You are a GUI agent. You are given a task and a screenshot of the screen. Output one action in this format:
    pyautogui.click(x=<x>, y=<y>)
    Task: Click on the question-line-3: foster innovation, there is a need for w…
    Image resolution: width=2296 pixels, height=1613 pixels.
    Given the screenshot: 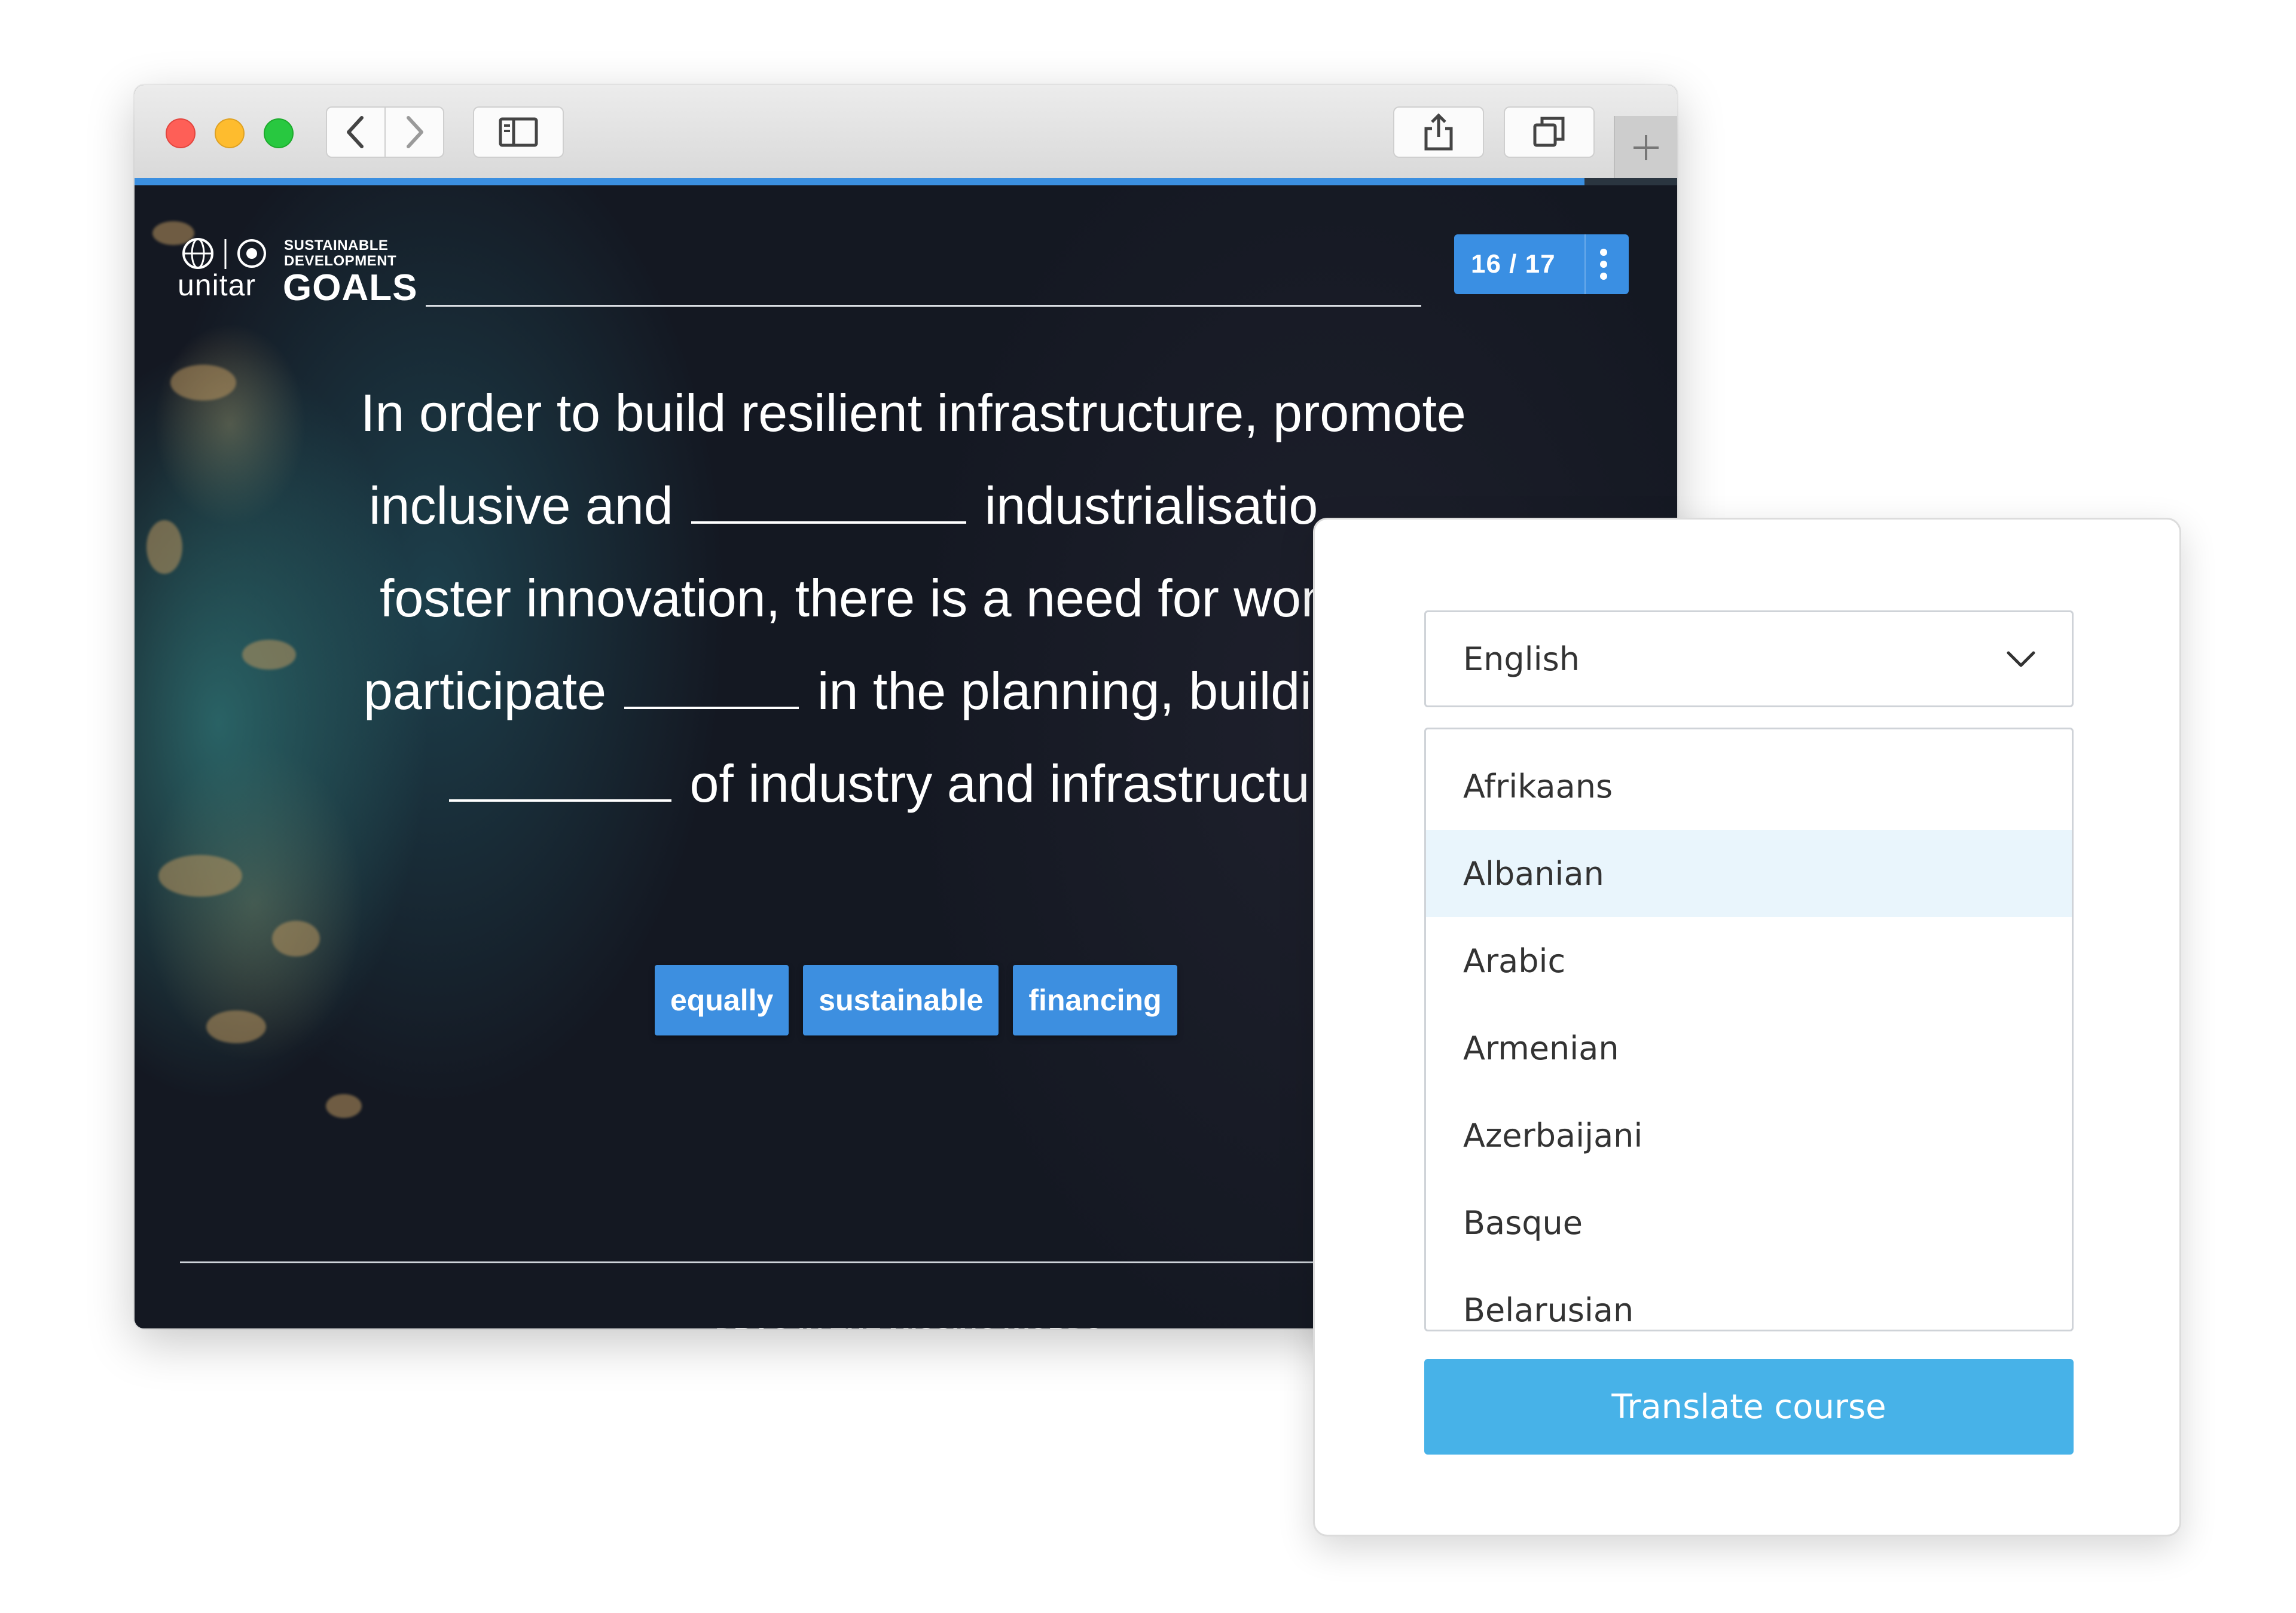 What is the action you would take?
    pyautogui.click(x=862, y=598)
    